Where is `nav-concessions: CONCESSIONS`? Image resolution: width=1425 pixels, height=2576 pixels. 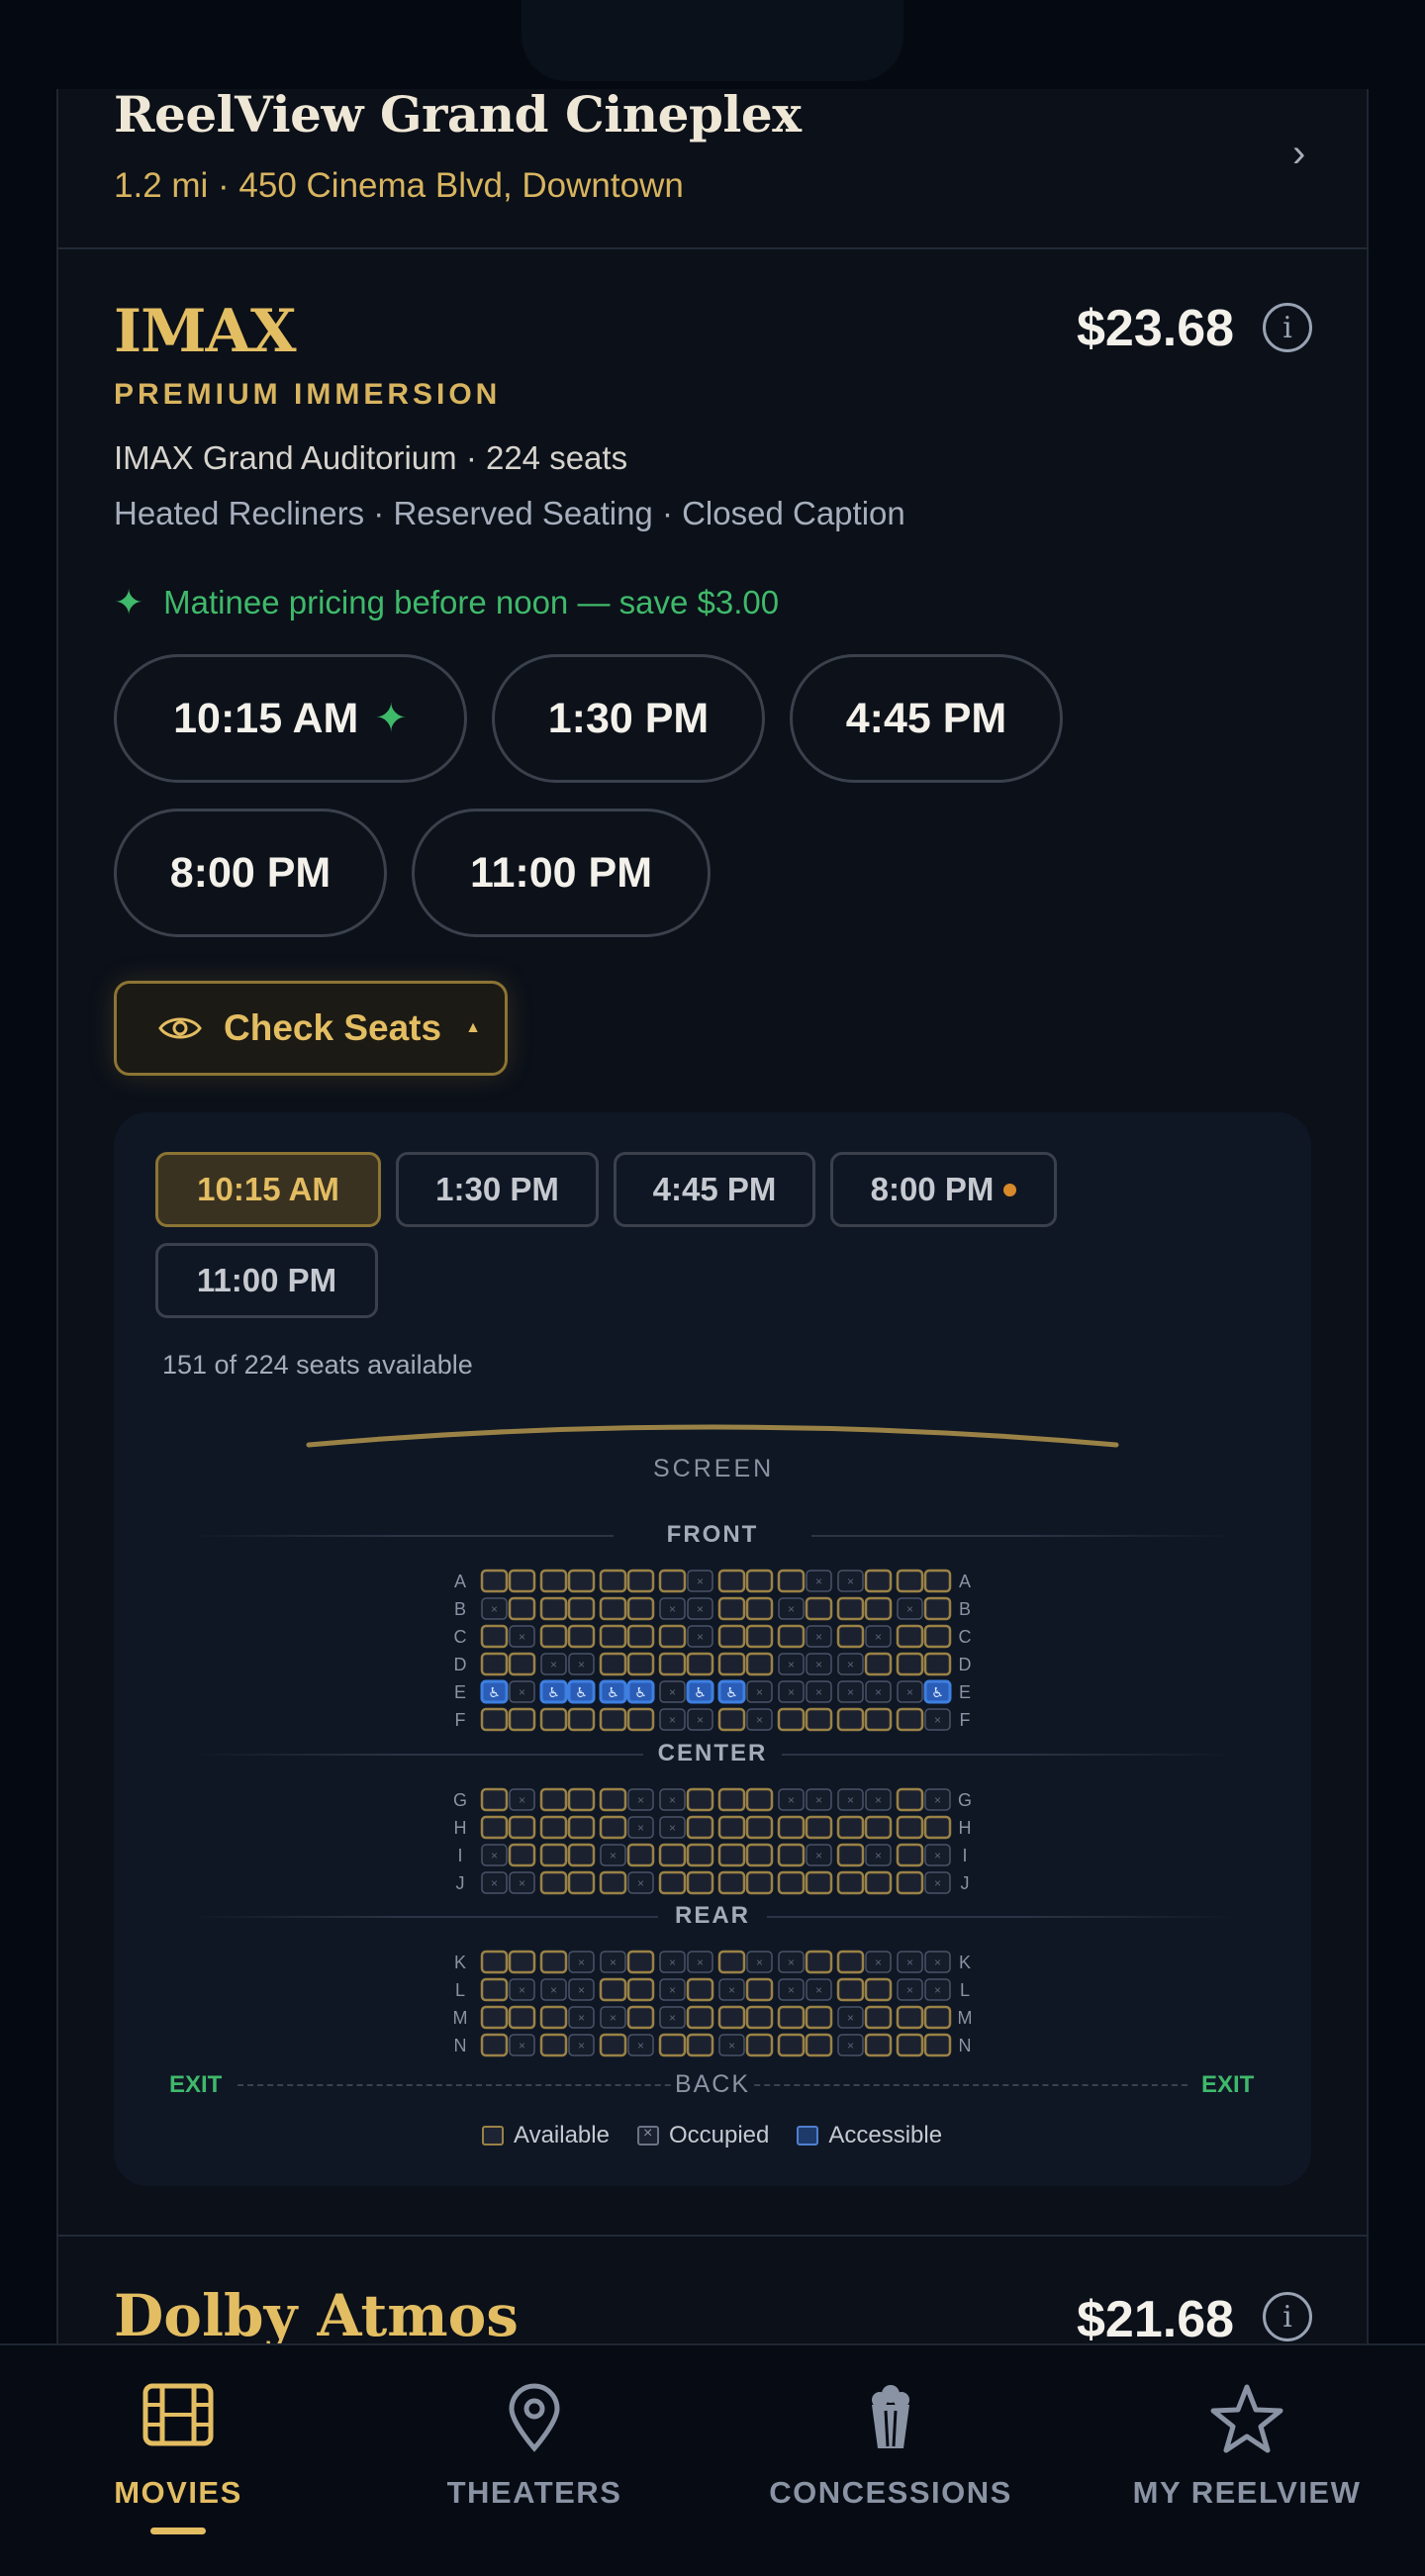 nav-concessions: CONCESSIONS is located at coordinates (890, 2460).